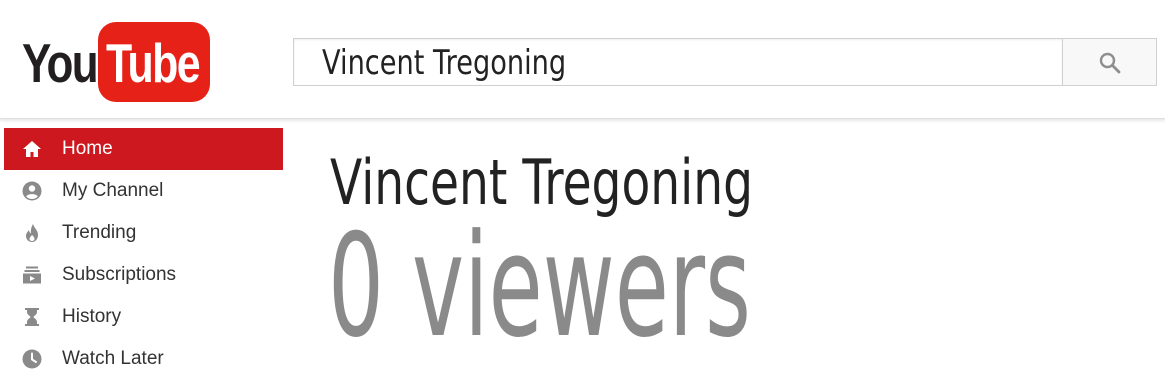  Describe the element at coordinates (677, 62) in the screenshot. I see `search-input: Vincent Tregoning` at that location.